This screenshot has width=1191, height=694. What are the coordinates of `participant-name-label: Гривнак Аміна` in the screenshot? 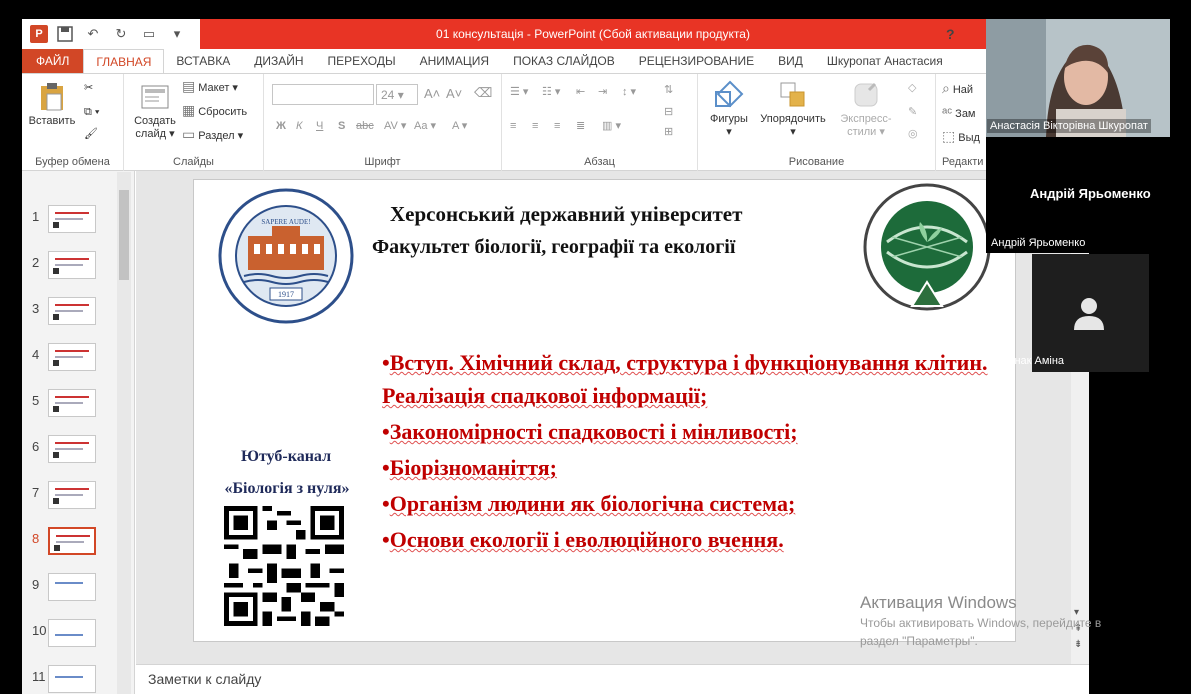 It's located at (1028, 361).